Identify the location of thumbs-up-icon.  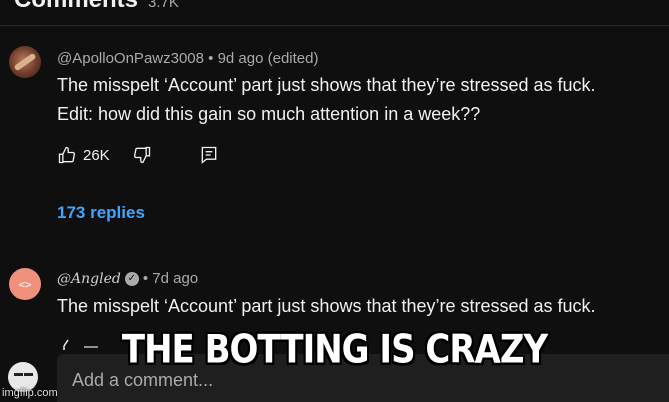
(67, 155).